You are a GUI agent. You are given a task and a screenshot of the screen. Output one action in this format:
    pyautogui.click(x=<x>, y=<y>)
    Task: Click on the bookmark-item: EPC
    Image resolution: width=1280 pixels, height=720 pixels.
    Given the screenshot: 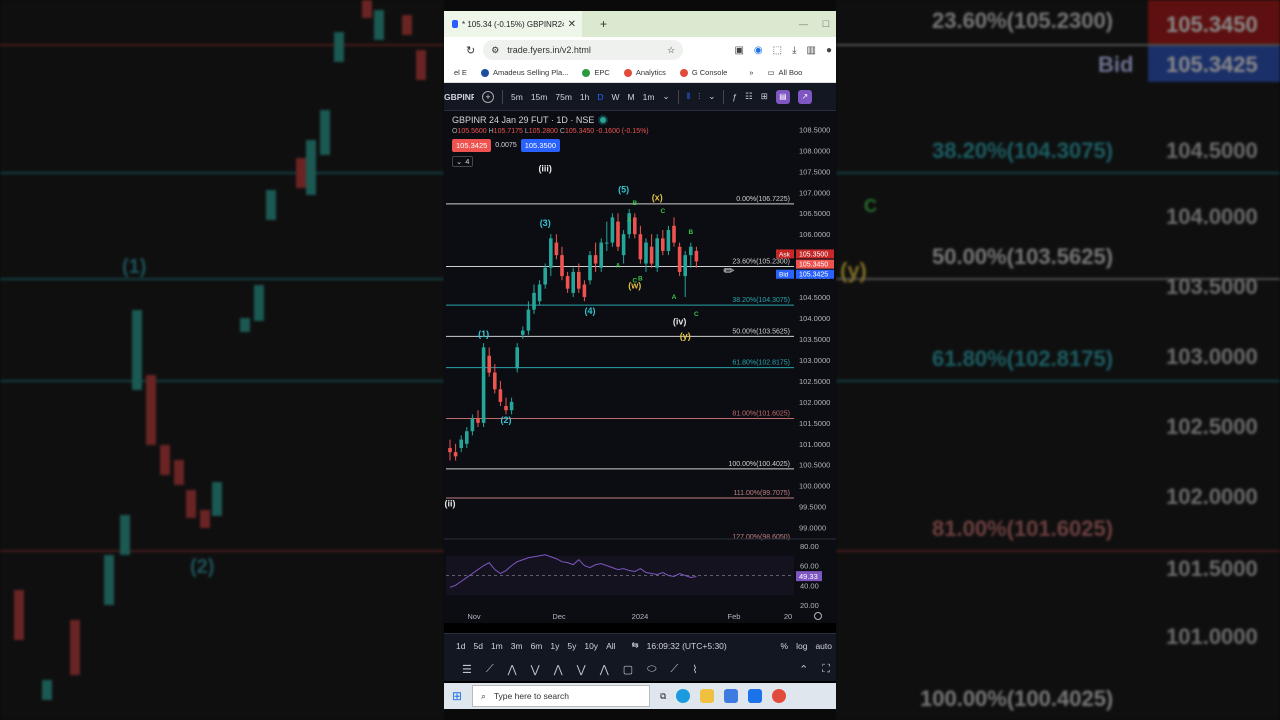 What is the action you would take?
    pyautogui.click(x=596, y=72)
    